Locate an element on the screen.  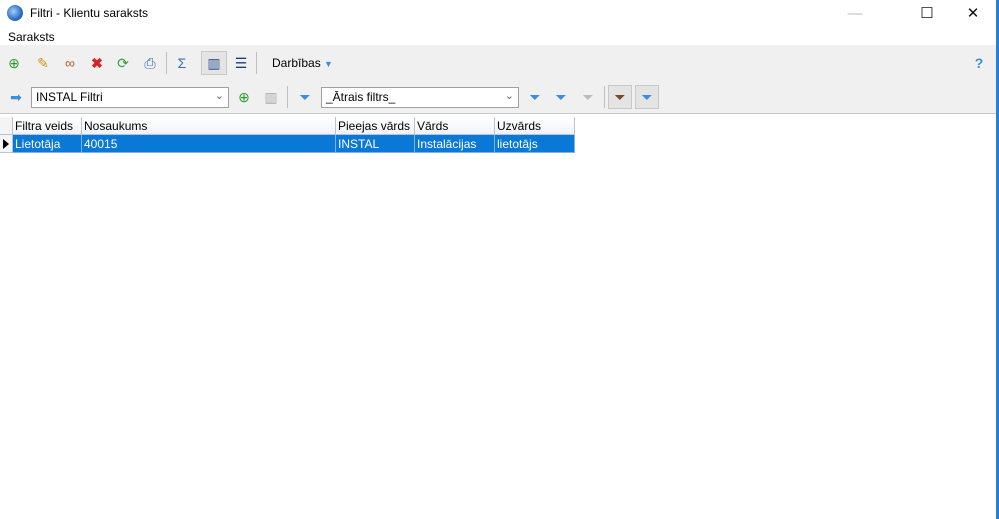
window-title: Filtri - Klientu saraksts is located at coordinates (89, 13).